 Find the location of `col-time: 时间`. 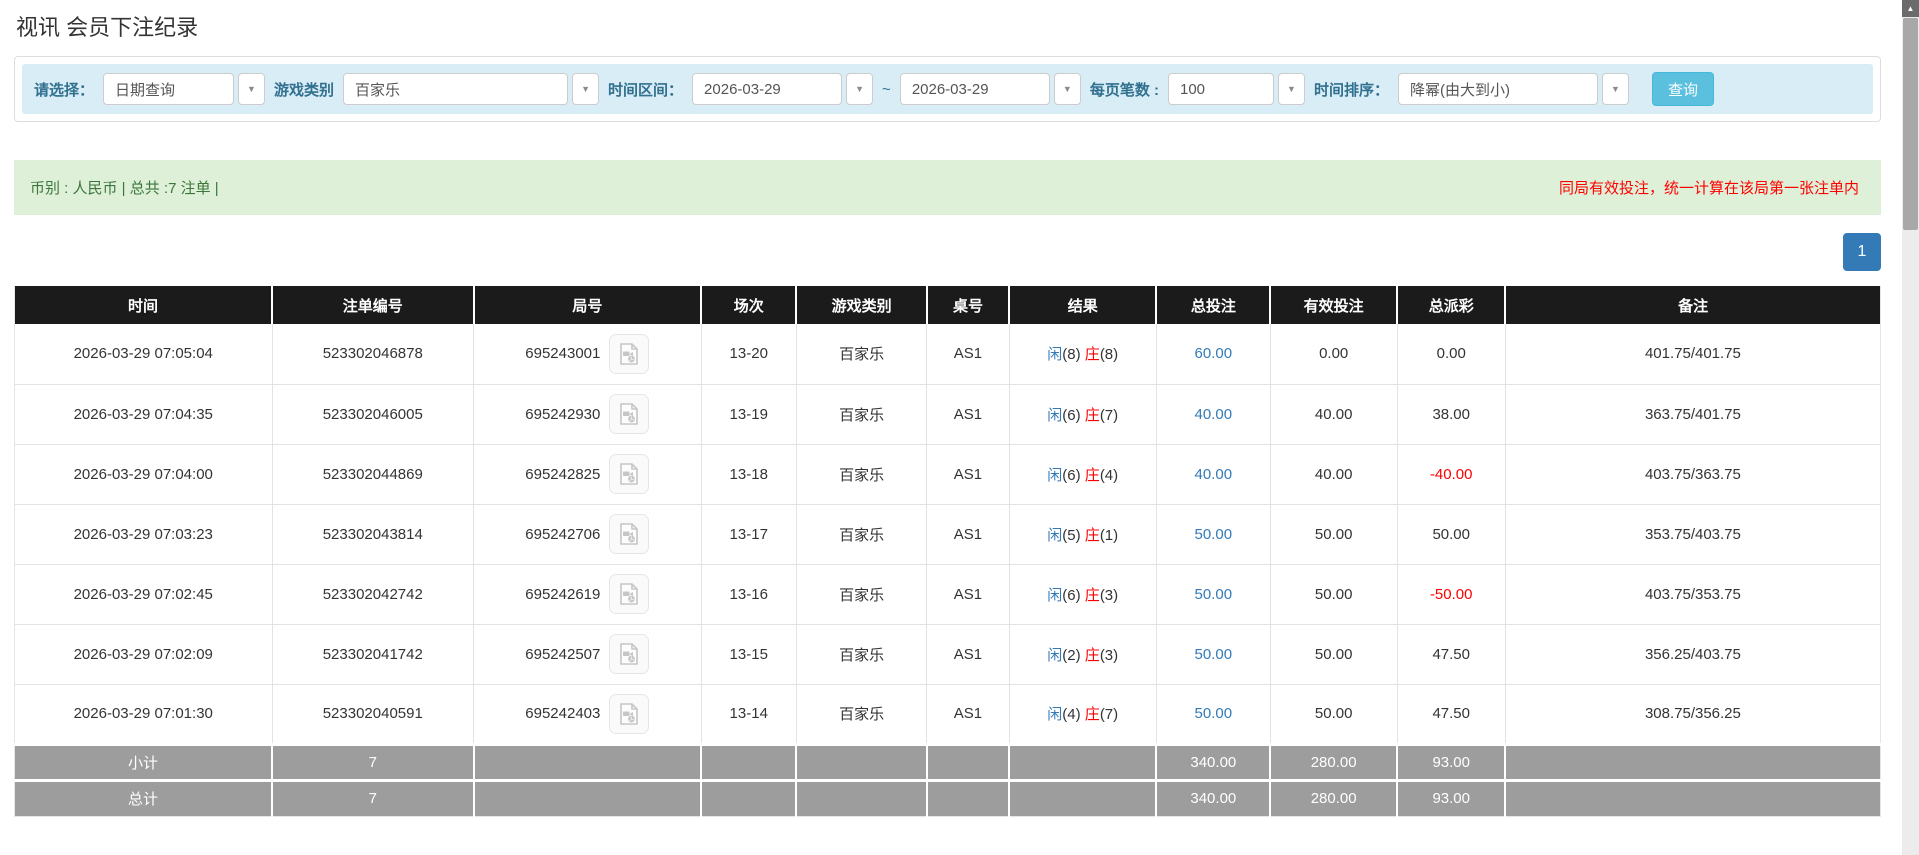

col-time: 时间 is located at coordinates (143, 305).